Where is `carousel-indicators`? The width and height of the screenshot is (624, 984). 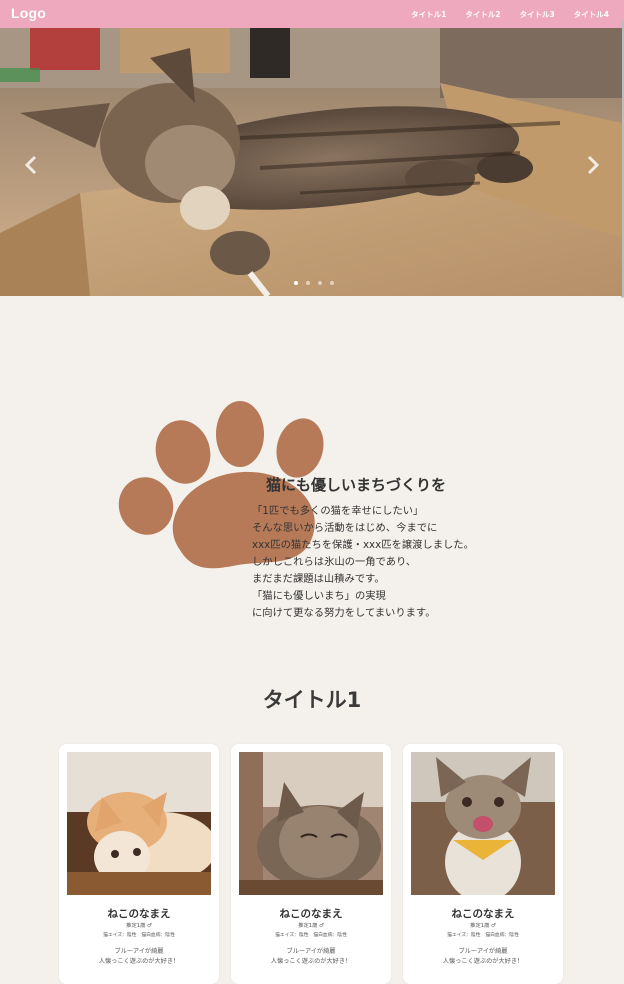 carousel-indicators is located at coordinates (314, 283).